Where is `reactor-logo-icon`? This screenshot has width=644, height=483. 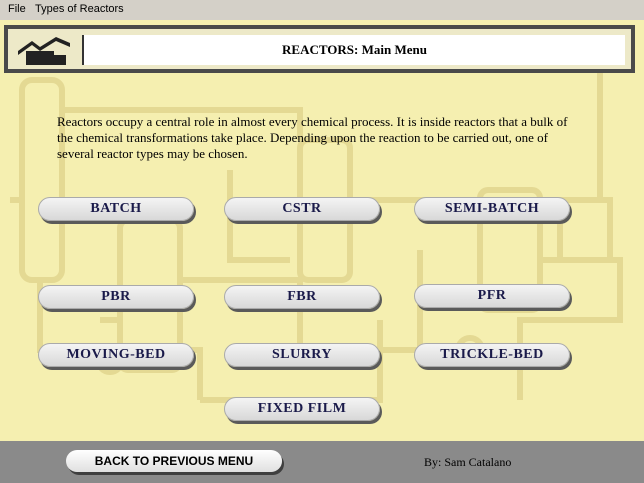 reactor-logo-icon is located at coordinates (44, 51).